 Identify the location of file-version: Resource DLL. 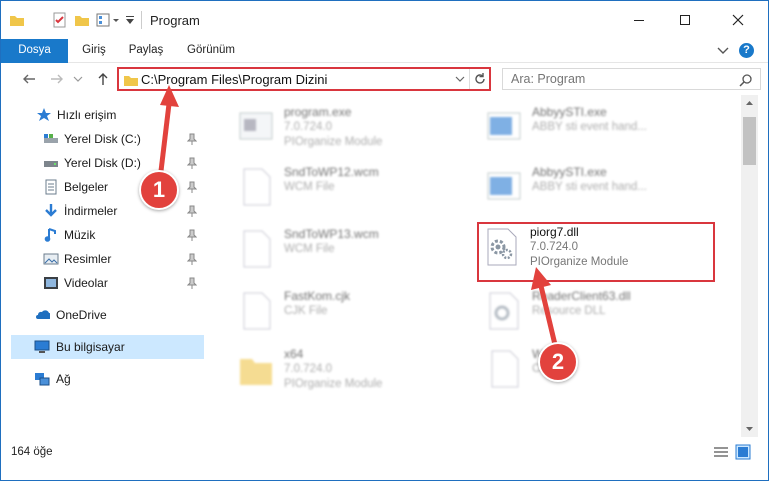
(569, 311).